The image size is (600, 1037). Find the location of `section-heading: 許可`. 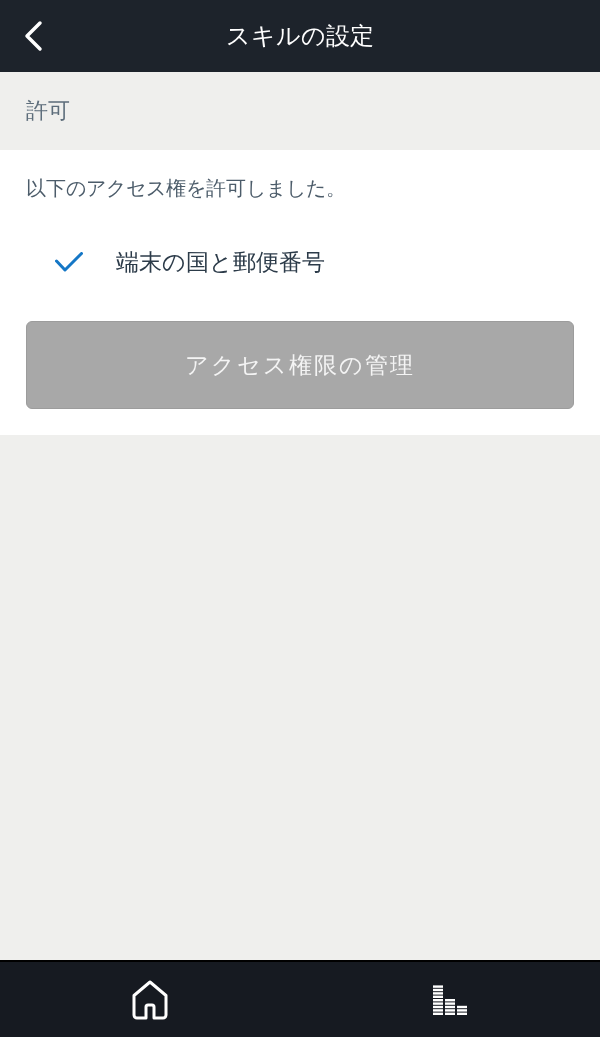

section-heading: 許可 is located at coordinates (48, 111).